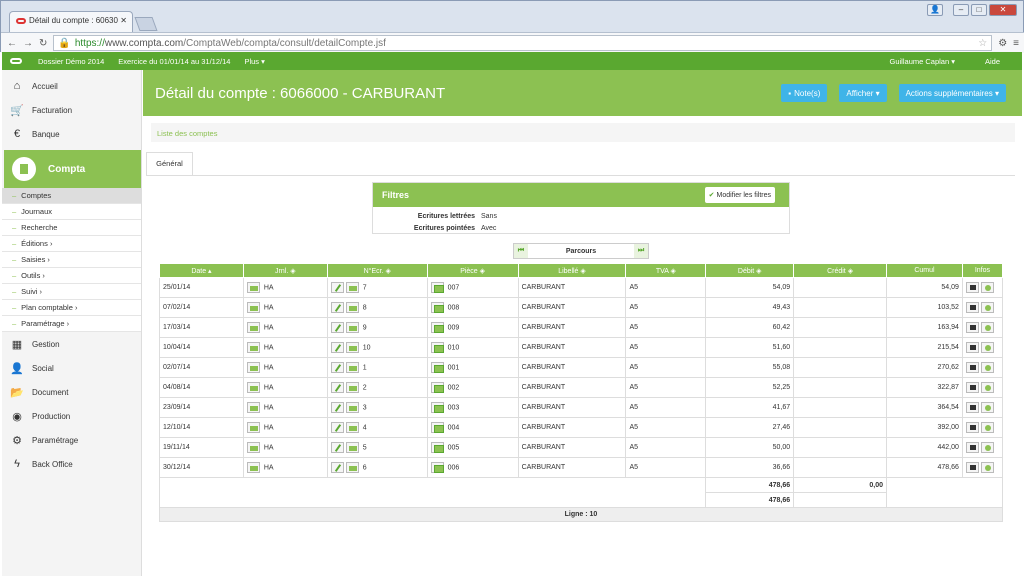 Image resolution: width=1024 pixels, height=576 pixels. Describe the element at coordinates (961, 10) in the screenshot. I see `minimize-button: –` at that location.